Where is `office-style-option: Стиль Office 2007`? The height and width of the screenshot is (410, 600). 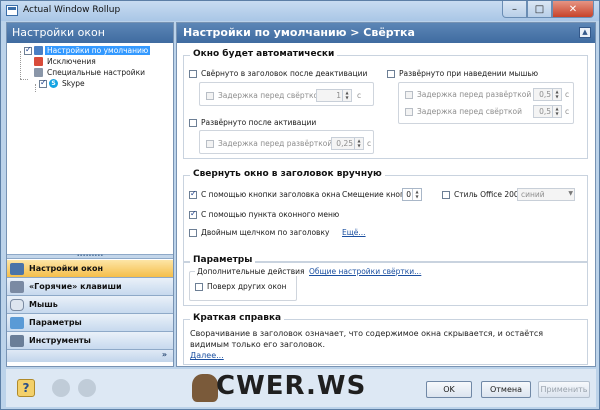
office-style-option: Стиль Office 2007 is located at coordinates (482, 194).